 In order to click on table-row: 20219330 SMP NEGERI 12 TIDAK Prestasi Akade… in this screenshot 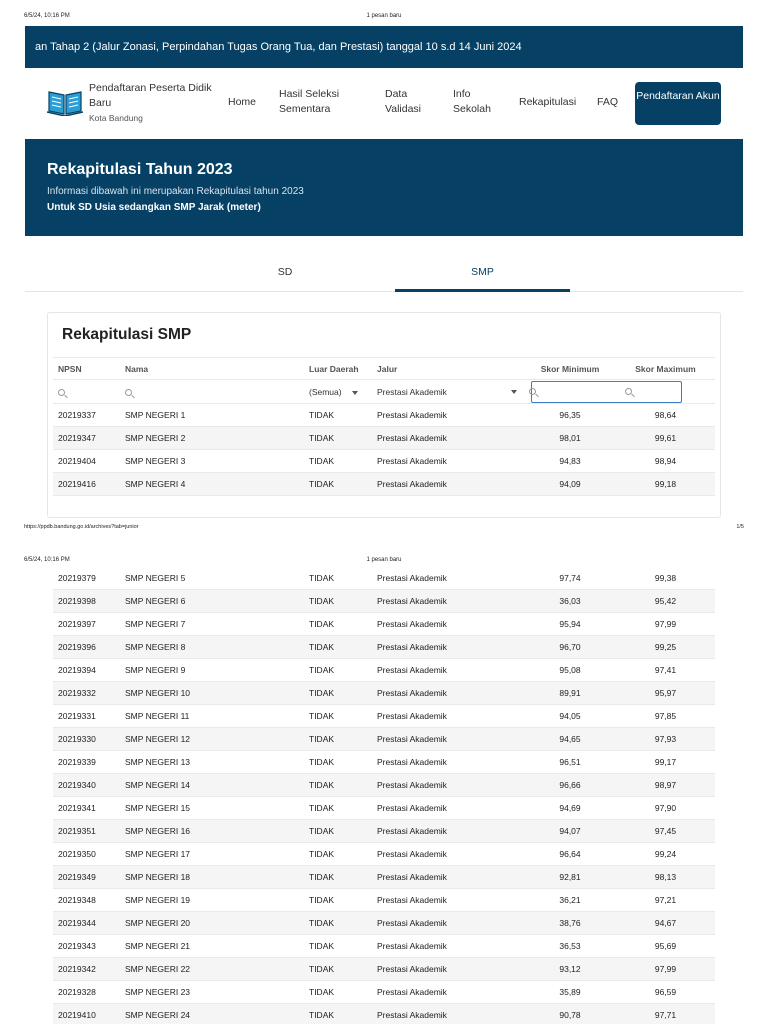, I will do `click(384, 739)`.